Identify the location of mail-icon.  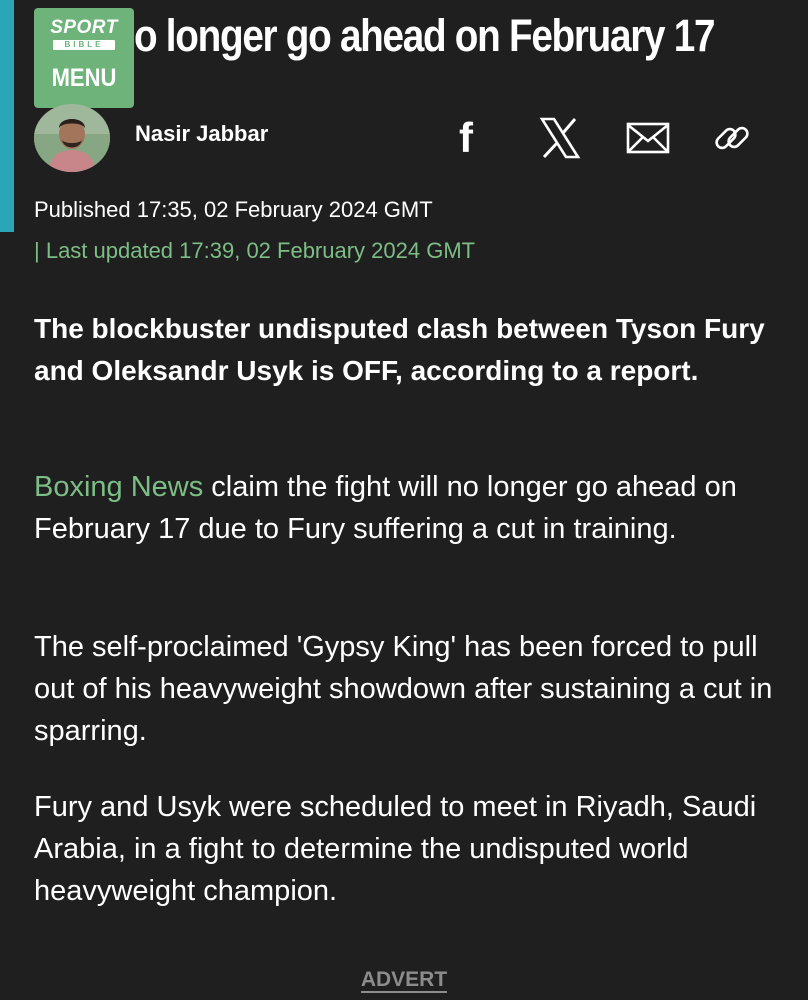
(648, 138).